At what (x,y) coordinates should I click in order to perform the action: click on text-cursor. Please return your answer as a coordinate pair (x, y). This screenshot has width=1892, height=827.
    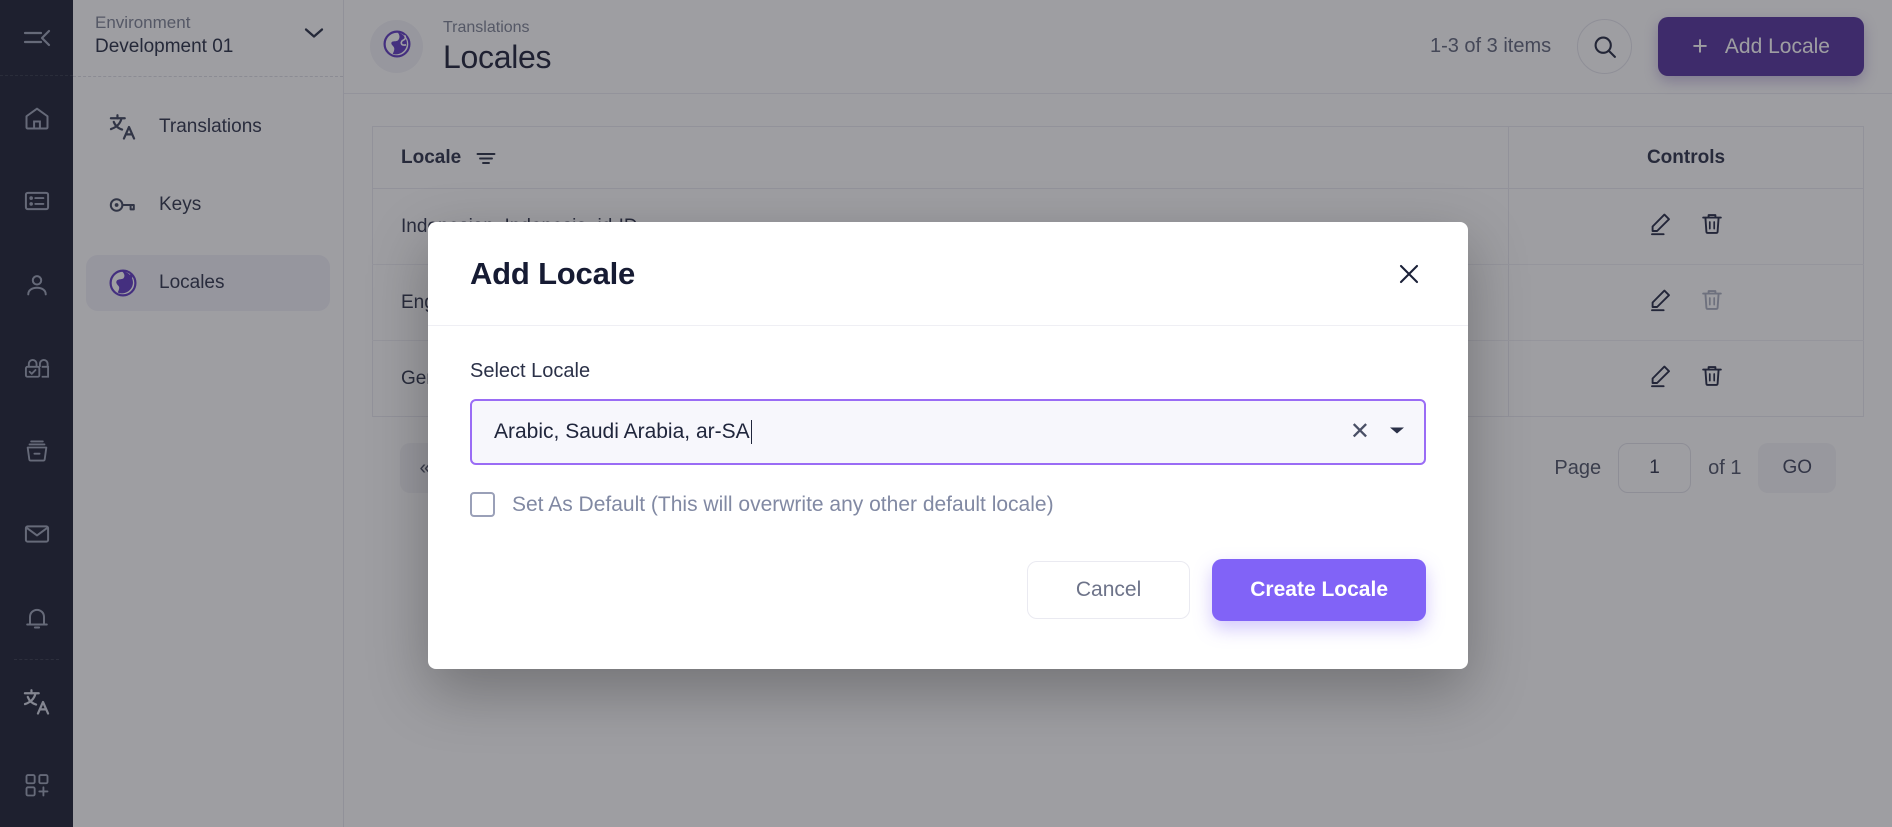
    Looking at the image, I should click on (751, 432).